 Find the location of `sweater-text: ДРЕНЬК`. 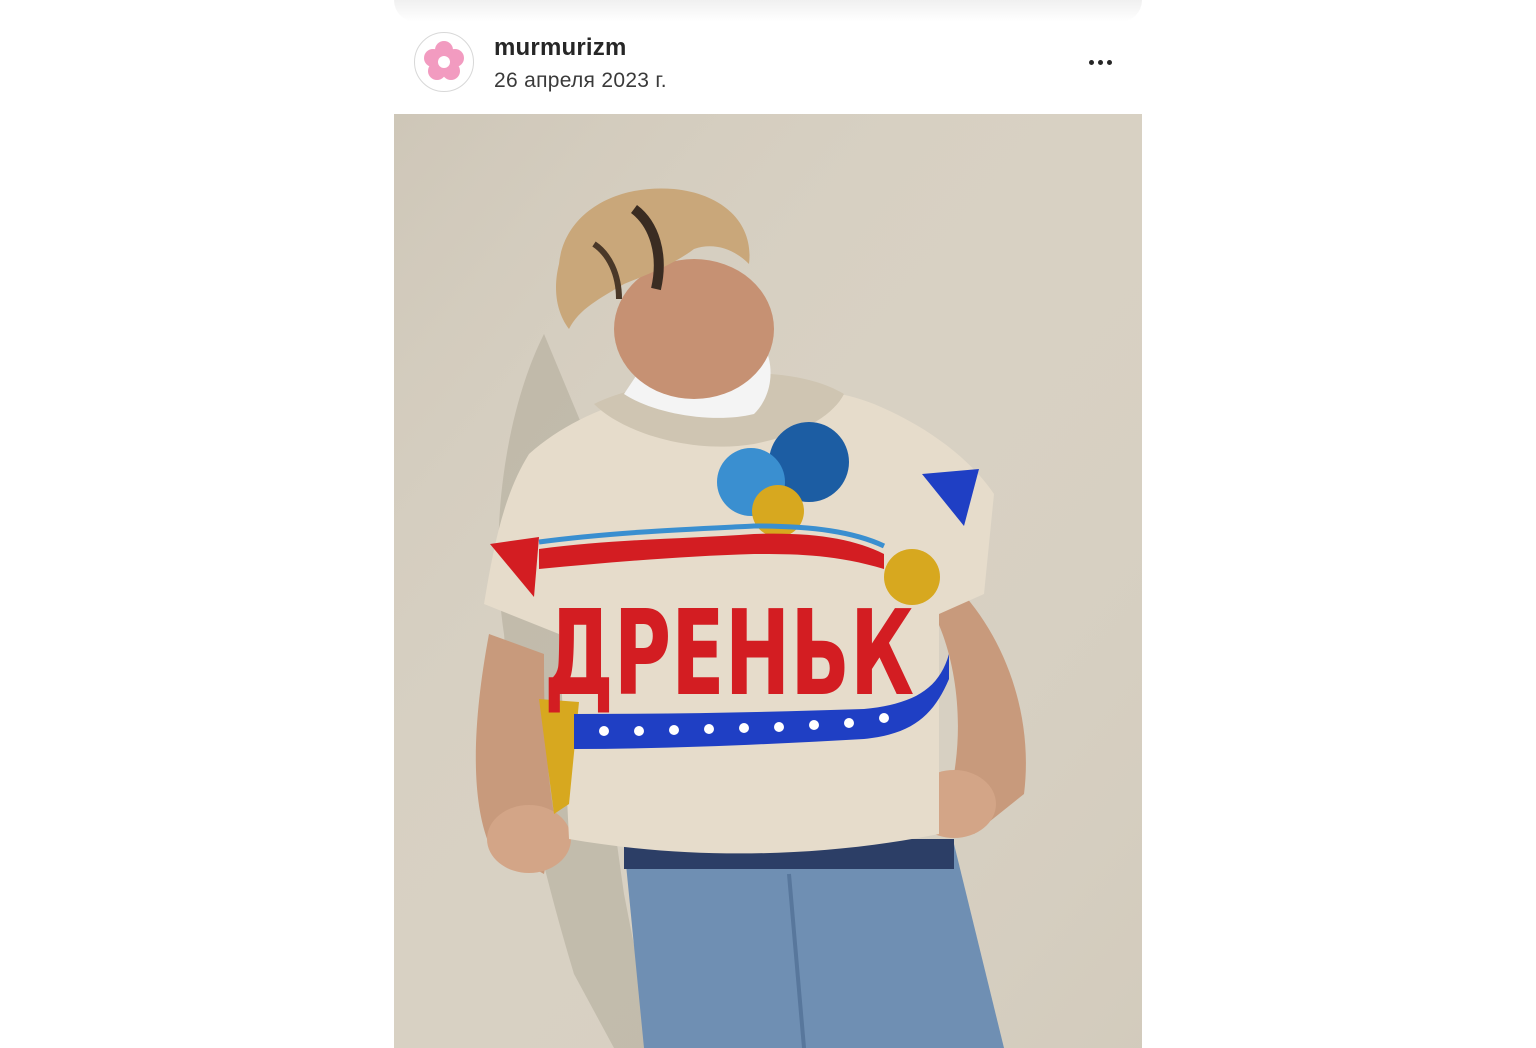

sweater-text: ДРЕНЬК is located at coordinates (729, 653).